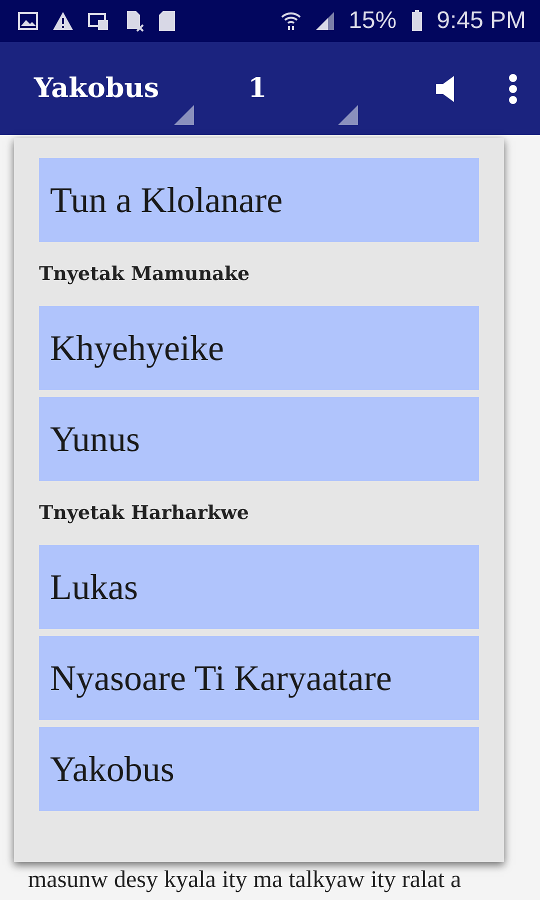 This screenshot has height=900, width=540. What do you see at coordinates (513, 89) in the screenshot?
I see `more-options-icon` at bounding box center [513, 89].